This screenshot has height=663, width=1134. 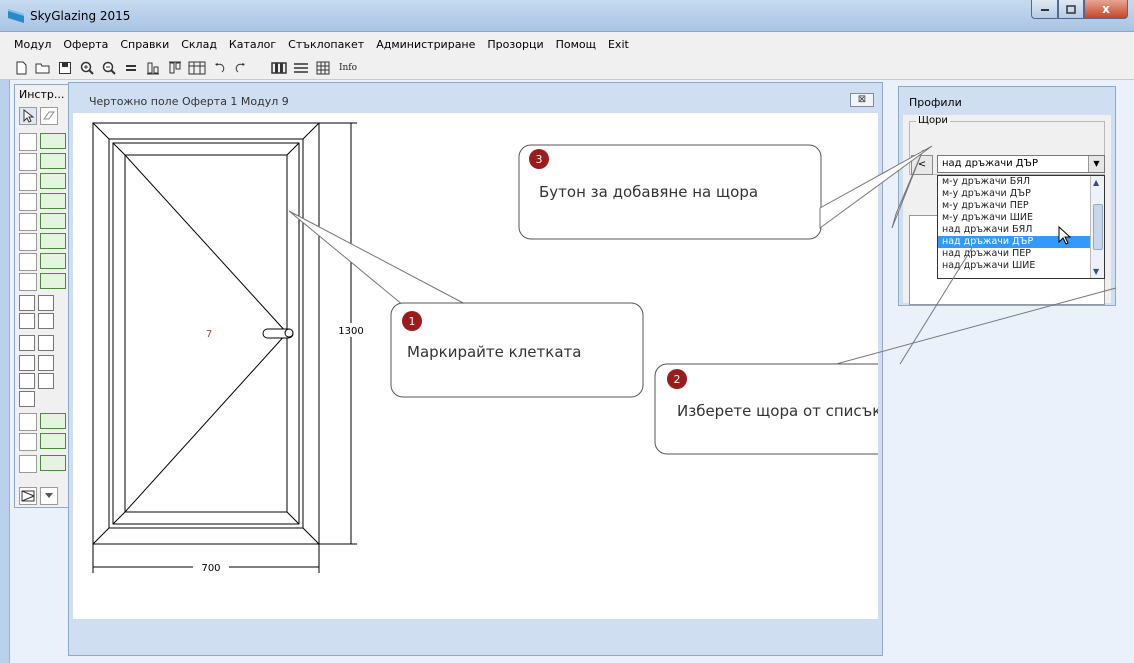 I want to click on menu-glass-unit: Стъклопакет, so click(x=326, y=44).